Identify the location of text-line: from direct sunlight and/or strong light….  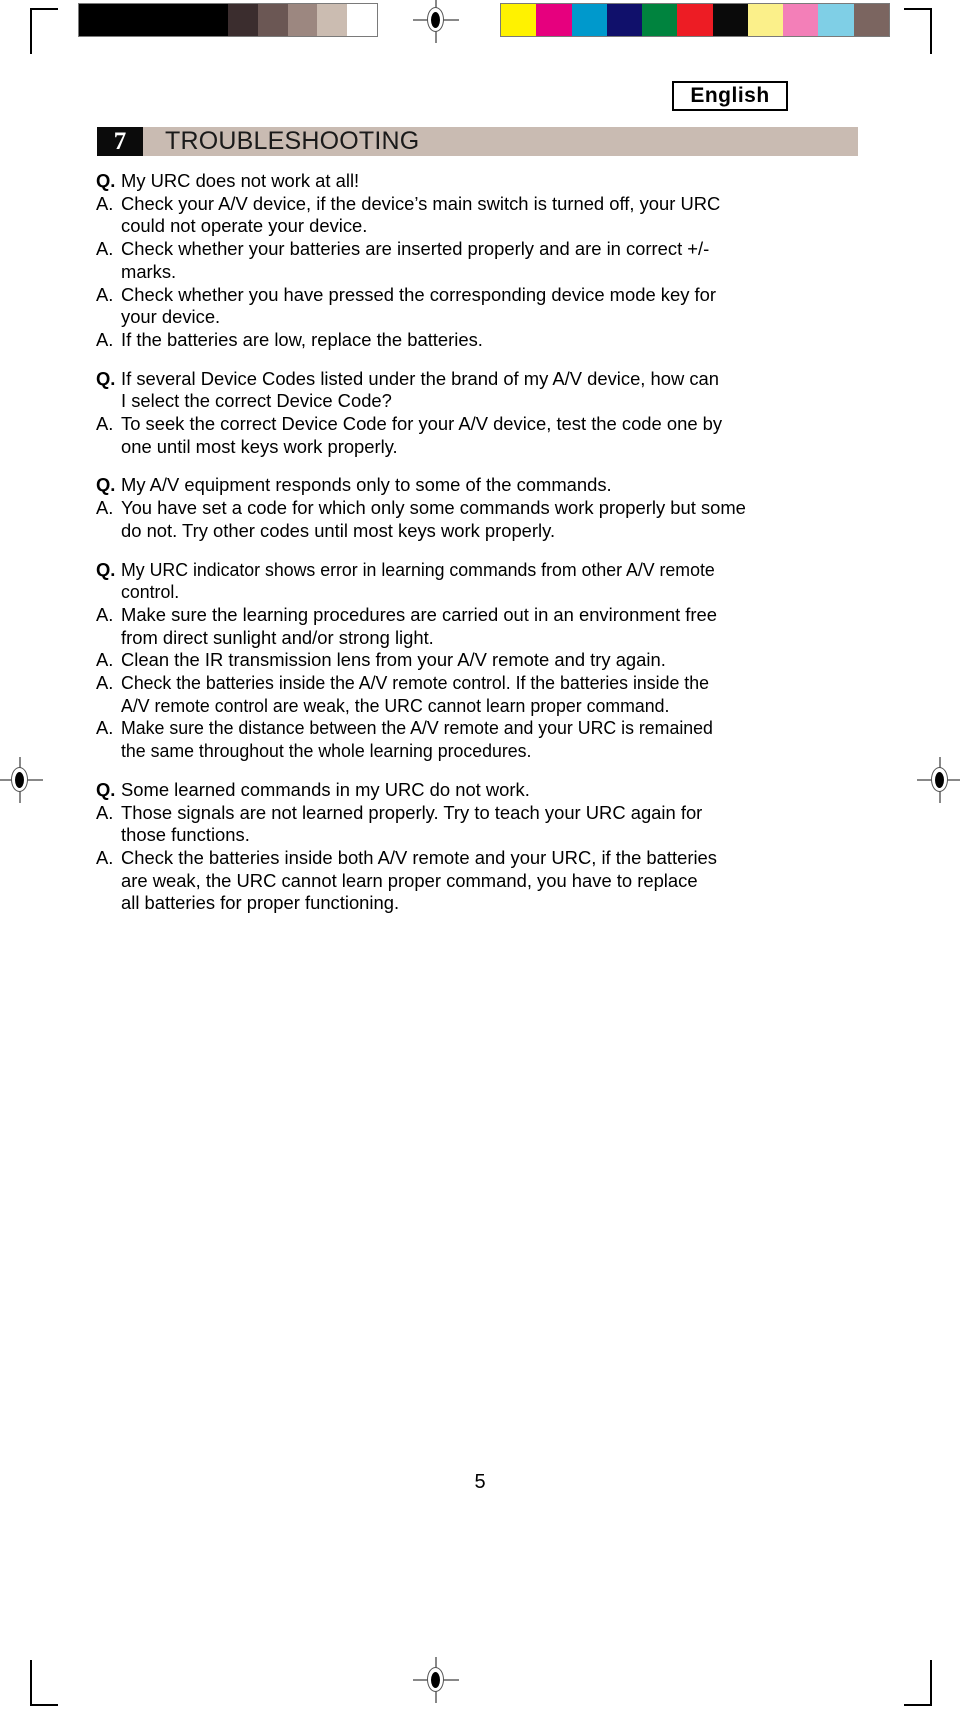
(277, 637).